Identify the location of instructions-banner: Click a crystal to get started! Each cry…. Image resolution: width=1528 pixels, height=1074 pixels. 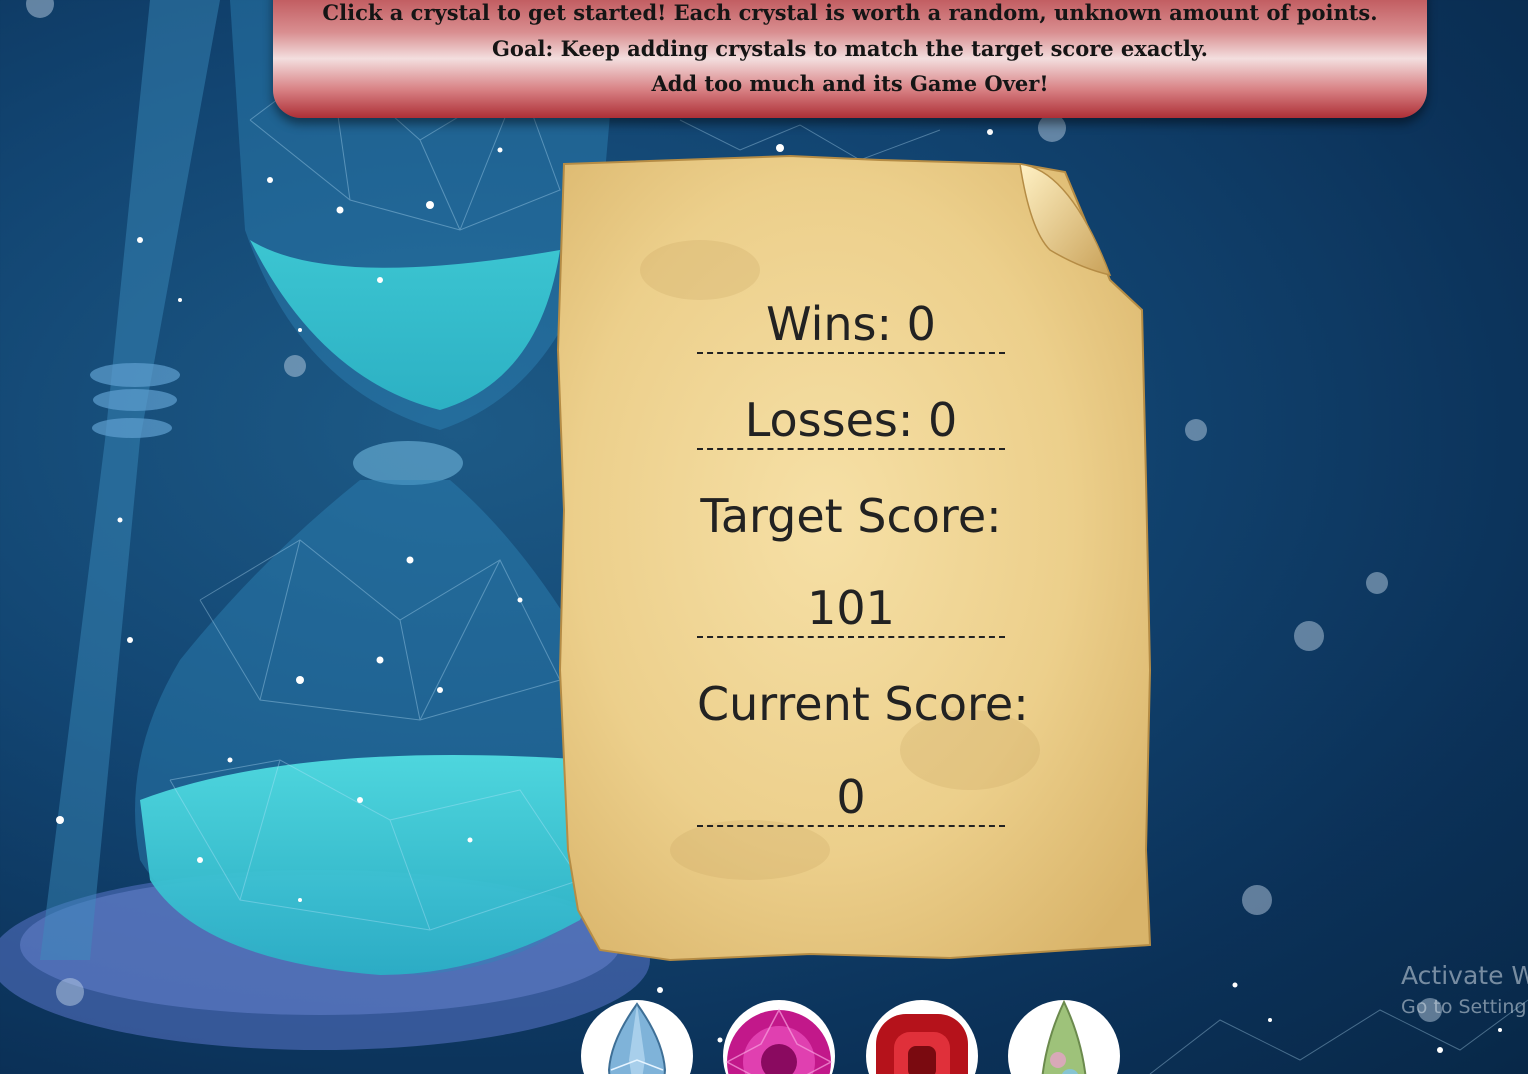
(850, 59).